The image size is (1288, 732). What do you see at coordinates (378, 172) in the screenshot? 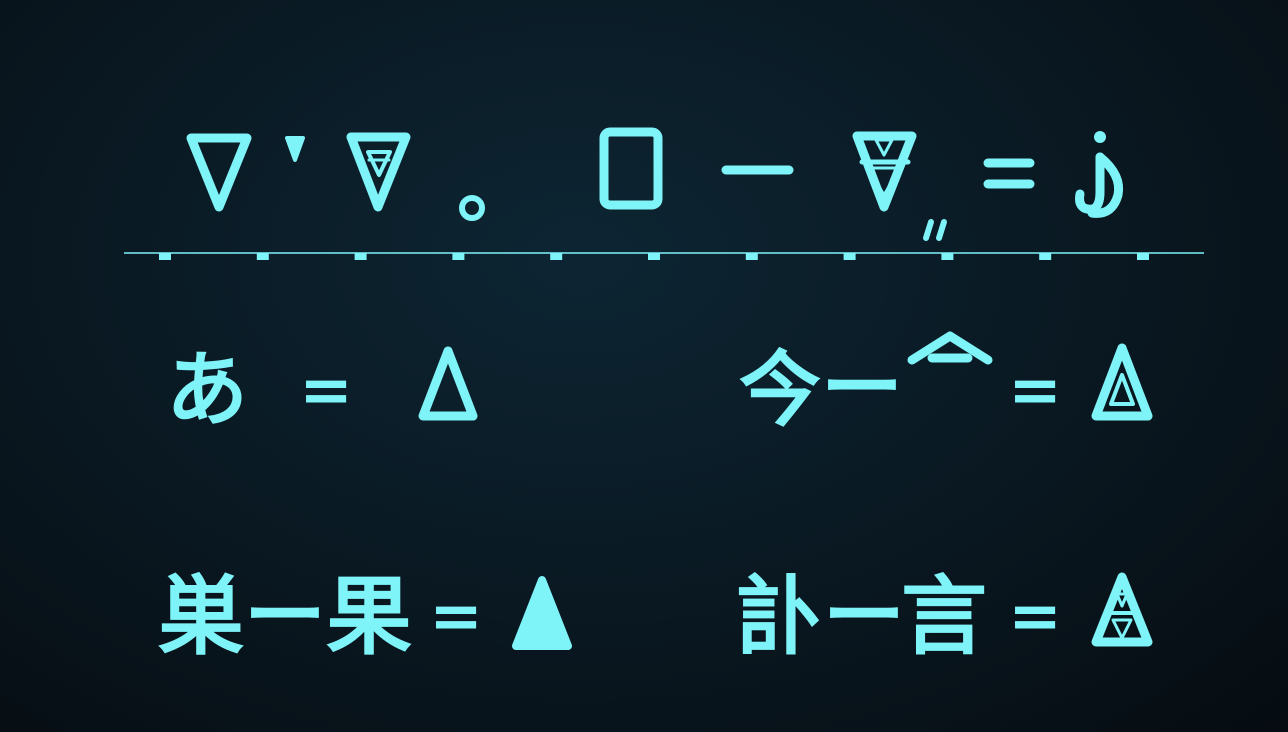
I see `cipher-symbol-nested-inverted-triangle` at bounding box center [378, 172].